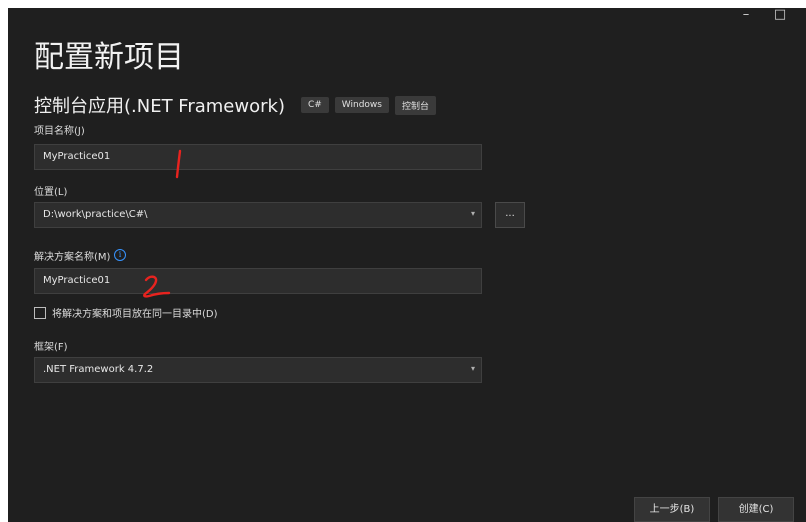 The width and height of the screenshot is (806, 522). I want to click on location-label: 位置(L), so click(51, 192).